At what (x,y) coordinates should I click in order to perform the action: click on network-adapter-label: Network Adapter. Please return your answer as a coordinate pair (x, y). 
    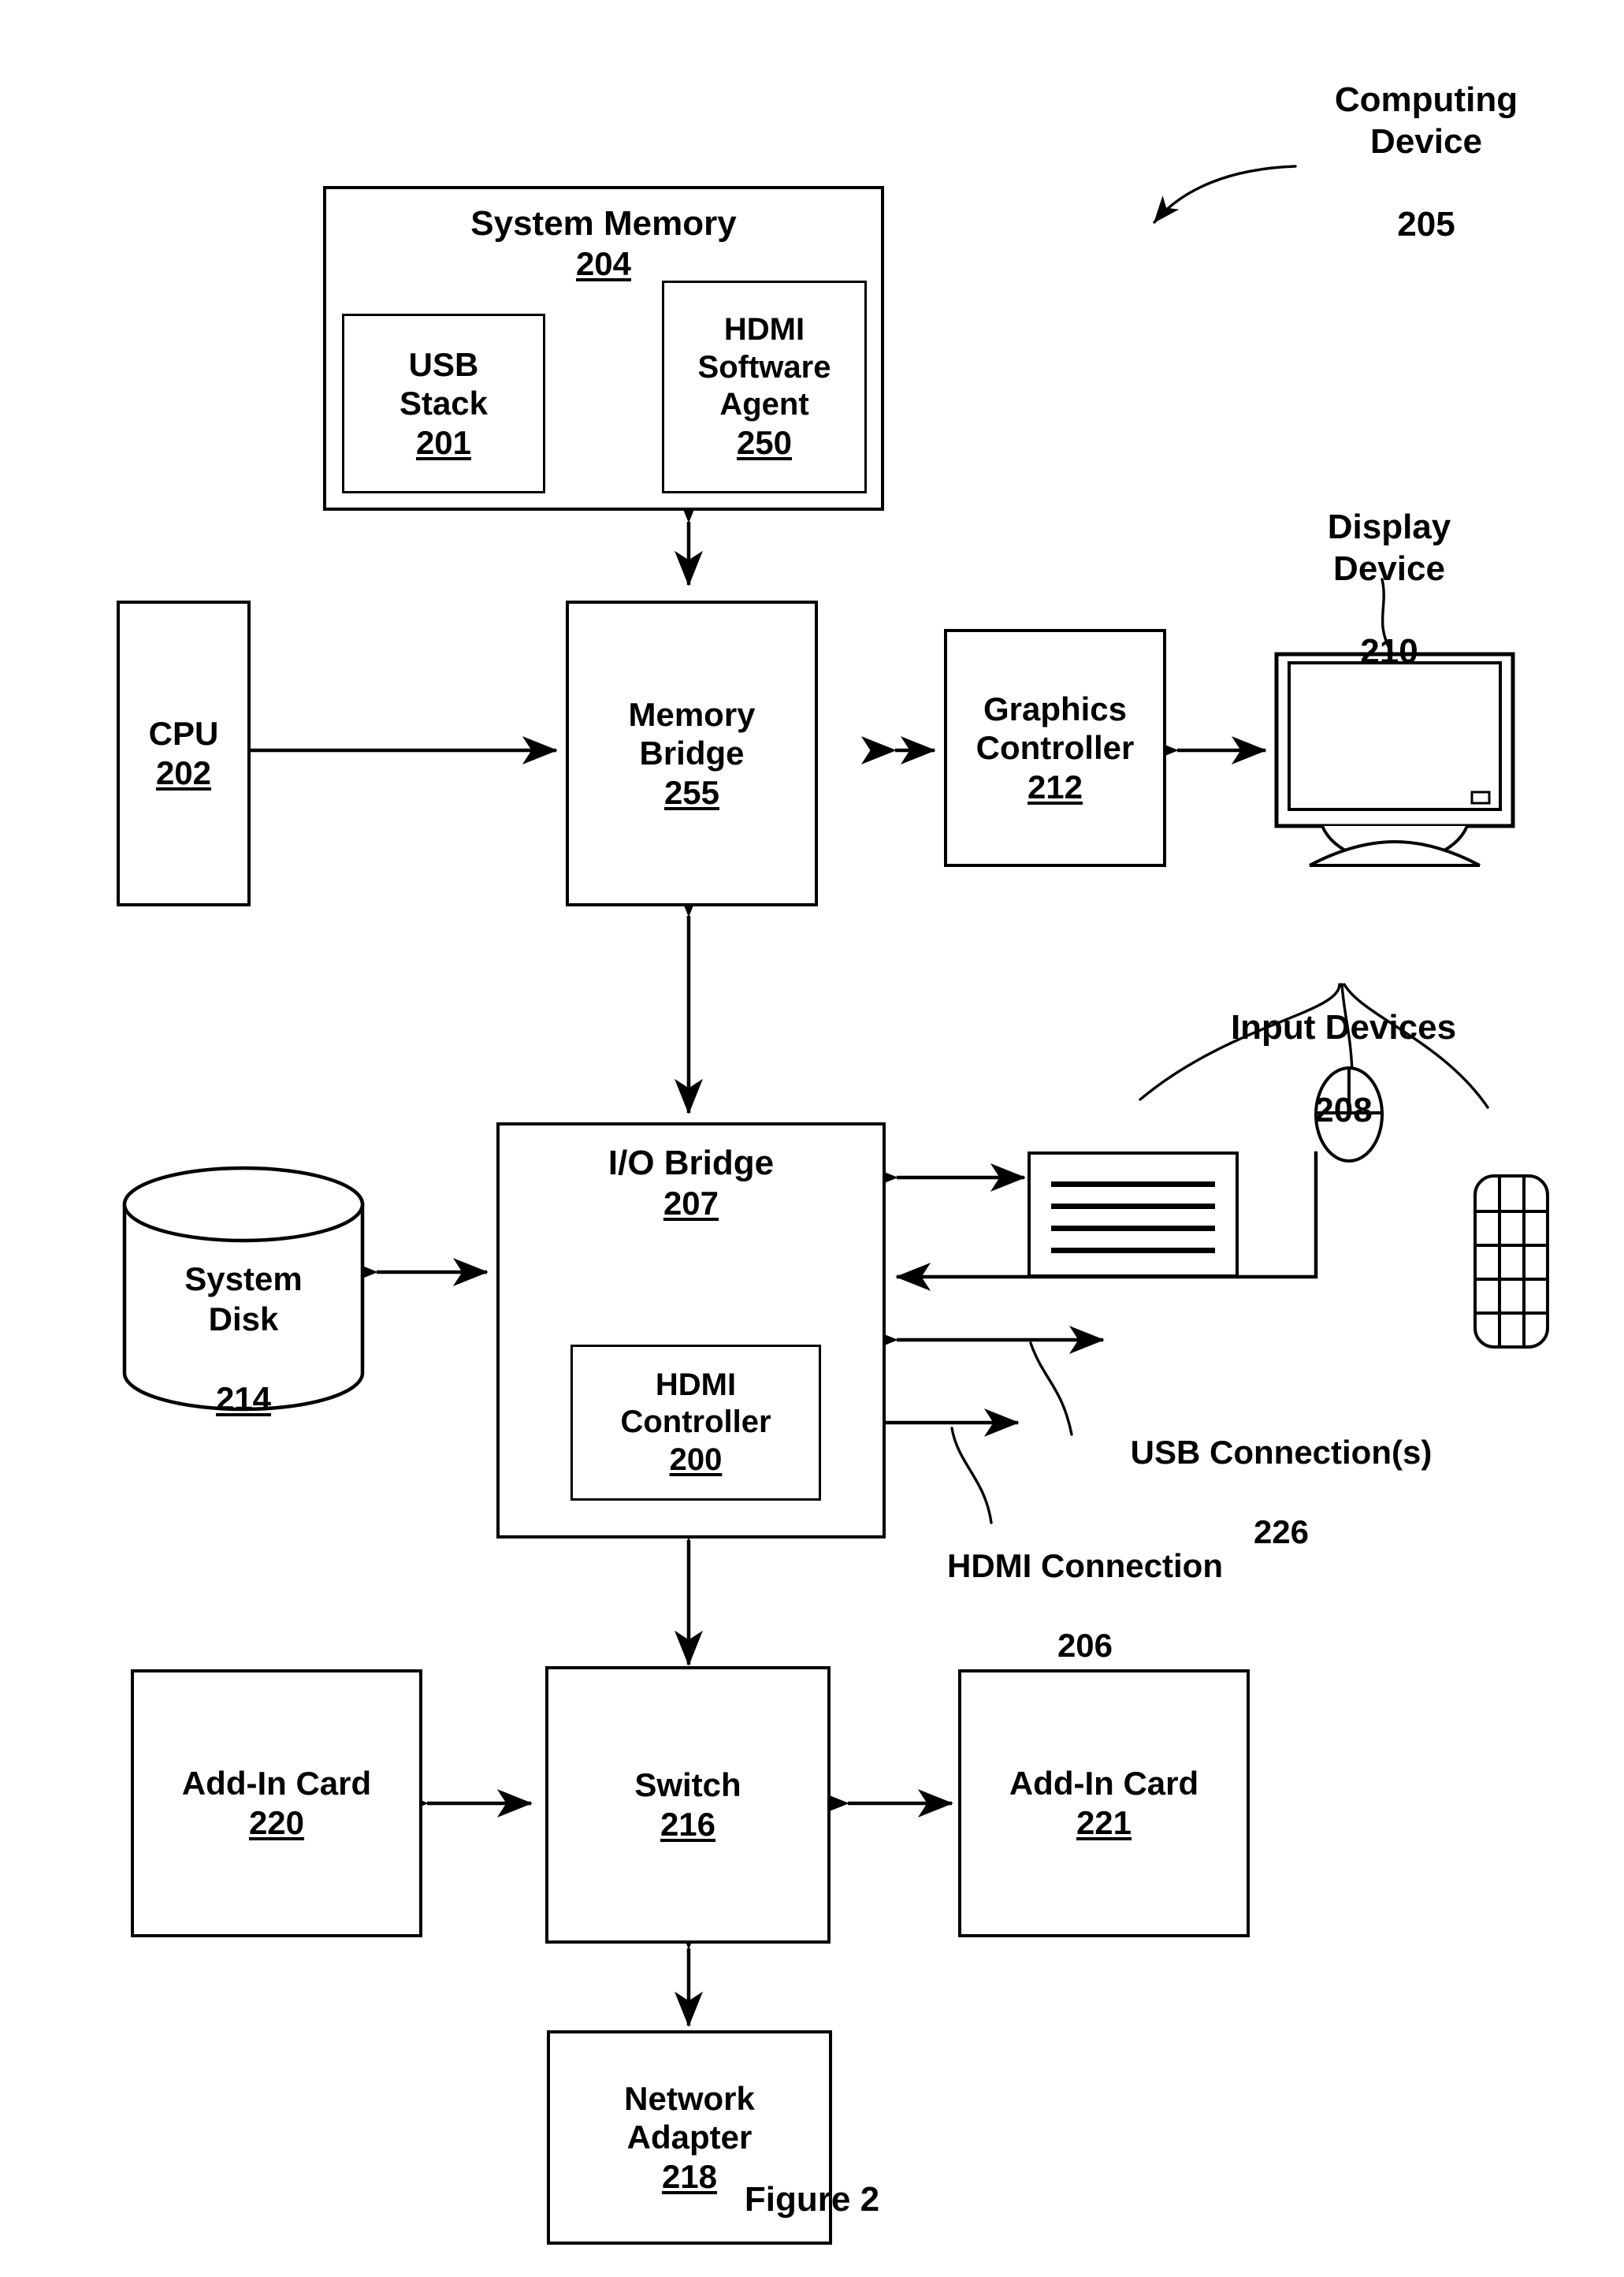
    Looking at the image, I should click on (689, 2117).